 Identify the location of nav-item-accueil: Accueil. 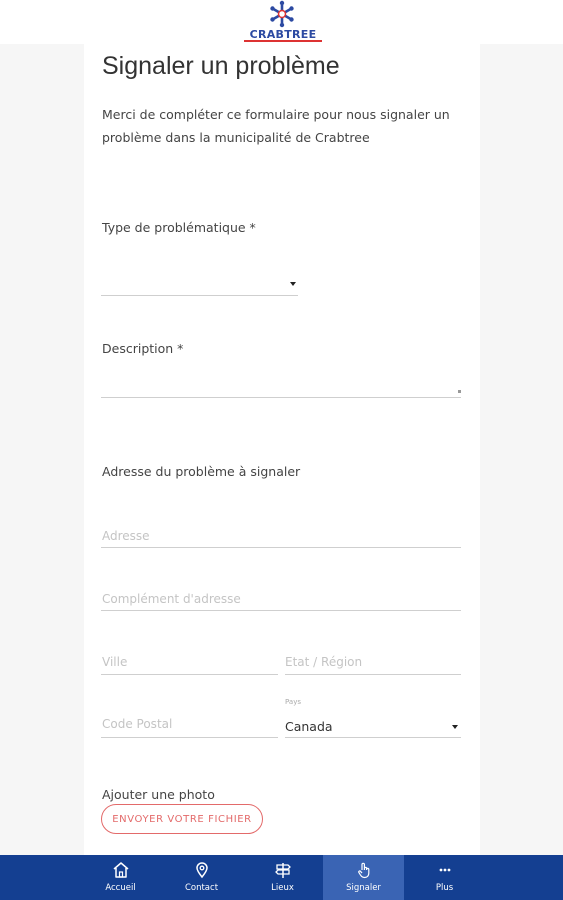
(120, 877).